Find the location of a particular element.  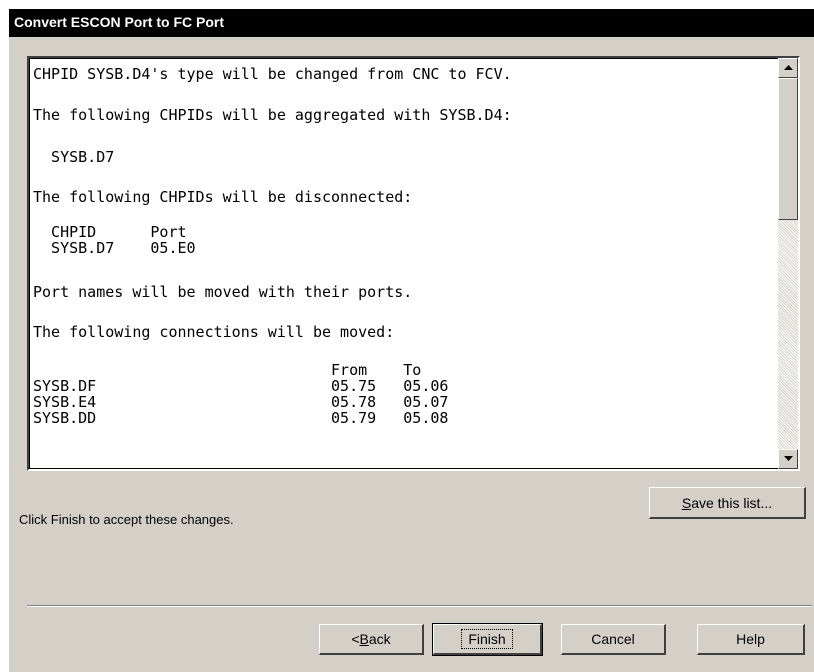

report-line: The following connections will be moved: is located at coordinates (214, 332).